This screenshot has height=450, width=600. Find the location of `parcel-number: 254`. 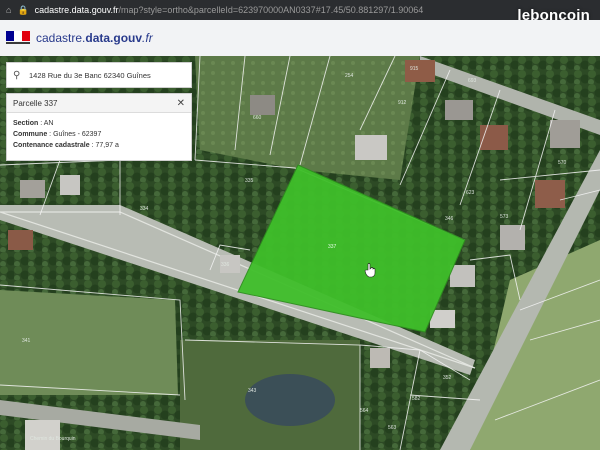

parcel-number: 254 is located at coordinates (349, 76).